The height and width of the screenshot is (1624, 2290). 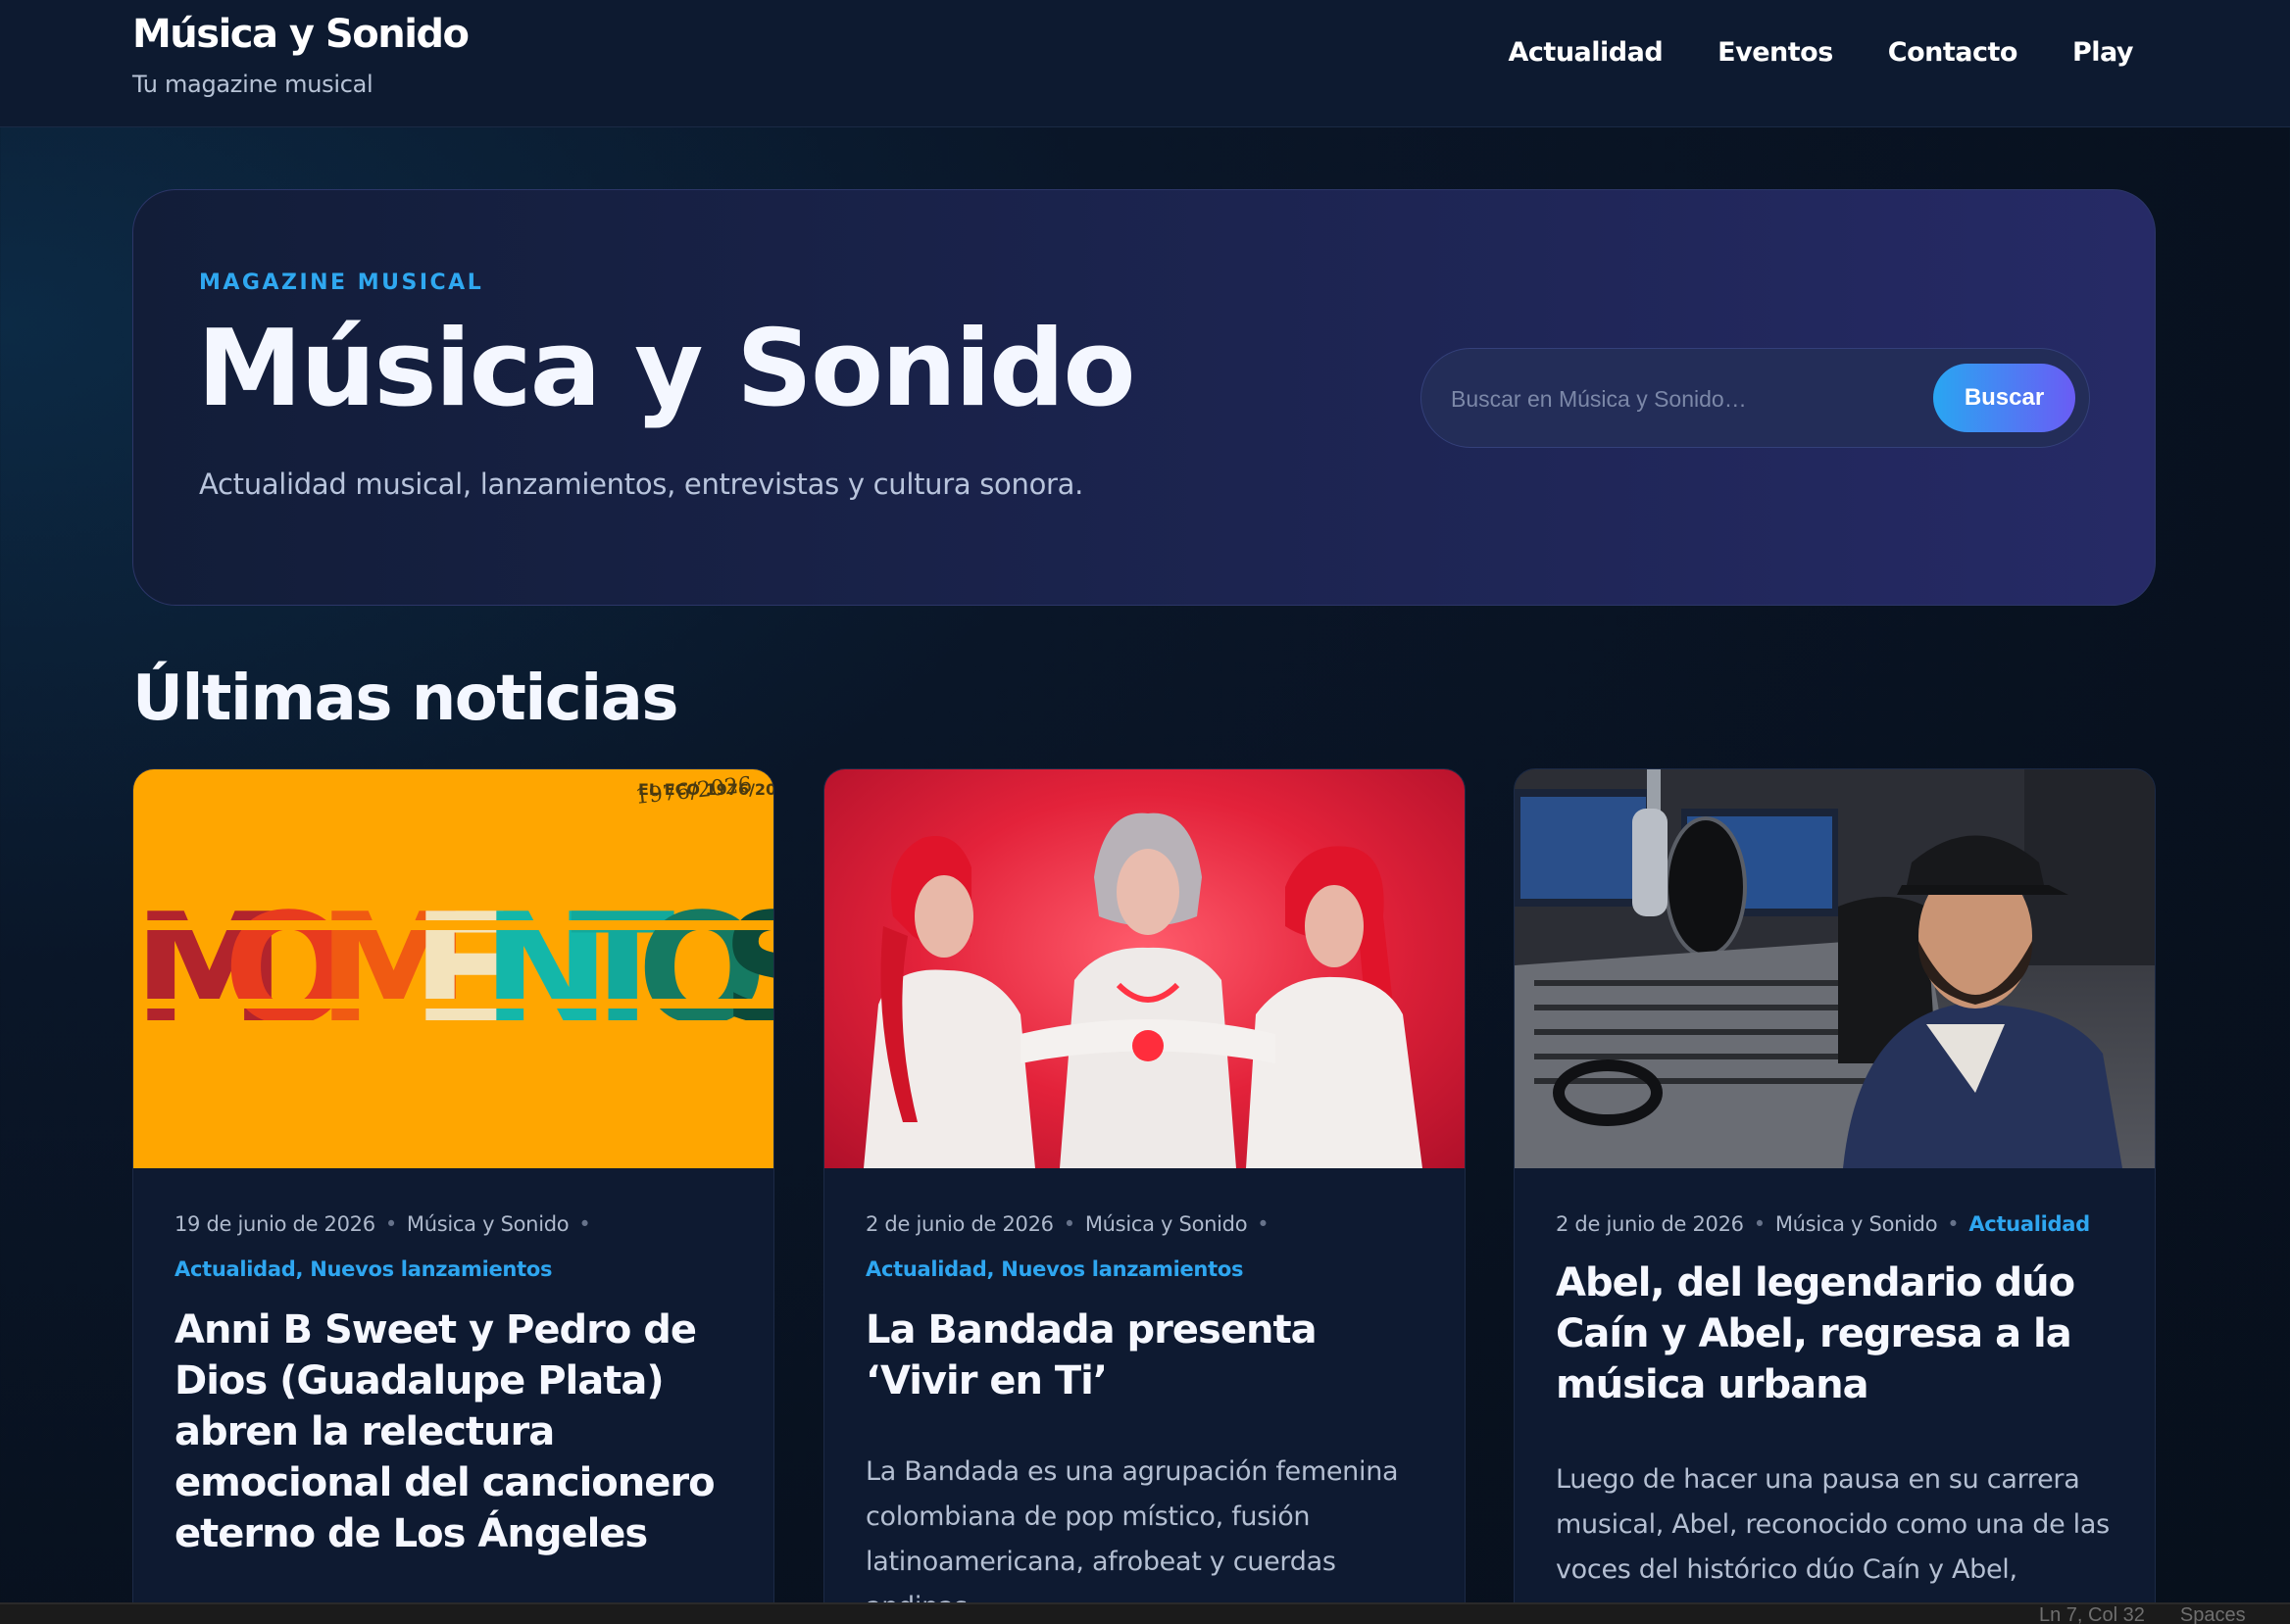 I want to click on editor-status-bar: Ln 7, Col 32 Spaces, so click(x=1145, y=1613).